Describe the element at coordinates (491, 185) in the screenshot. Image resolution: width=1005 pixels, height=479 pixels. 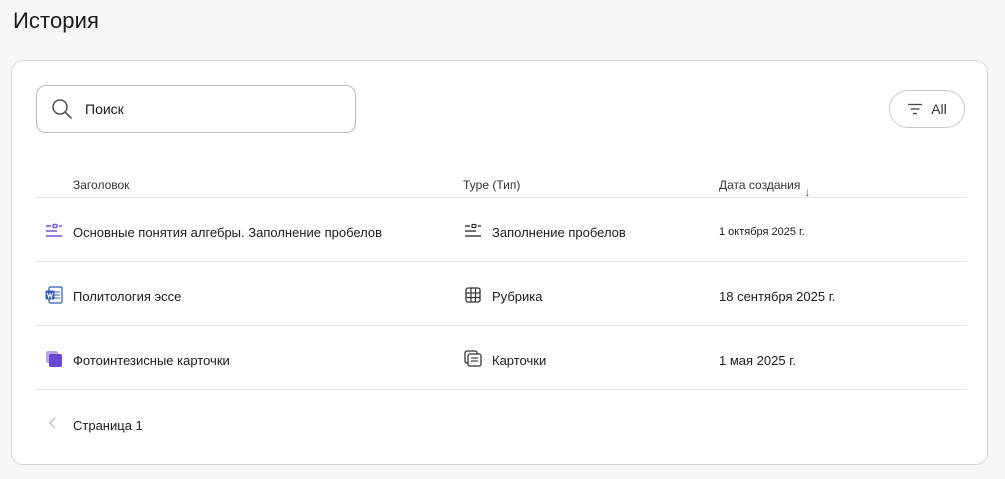
I see `column-type: Type (Тип)` at that location.